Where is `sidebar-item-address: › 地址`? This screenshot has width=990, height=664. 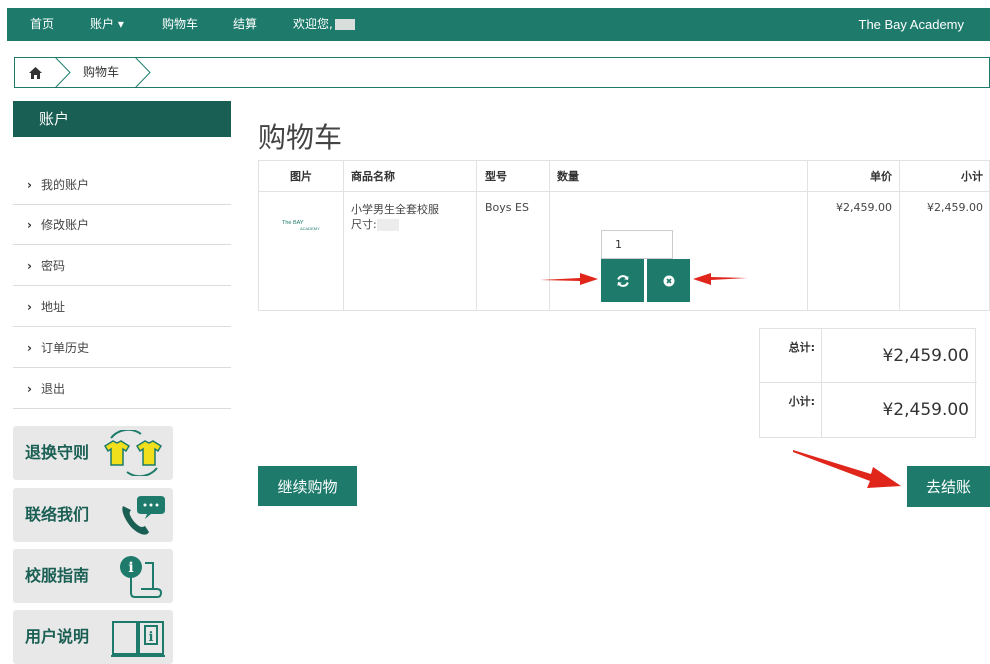 sidebar-item-address: › 地址 is located at coordinates (122, 307).